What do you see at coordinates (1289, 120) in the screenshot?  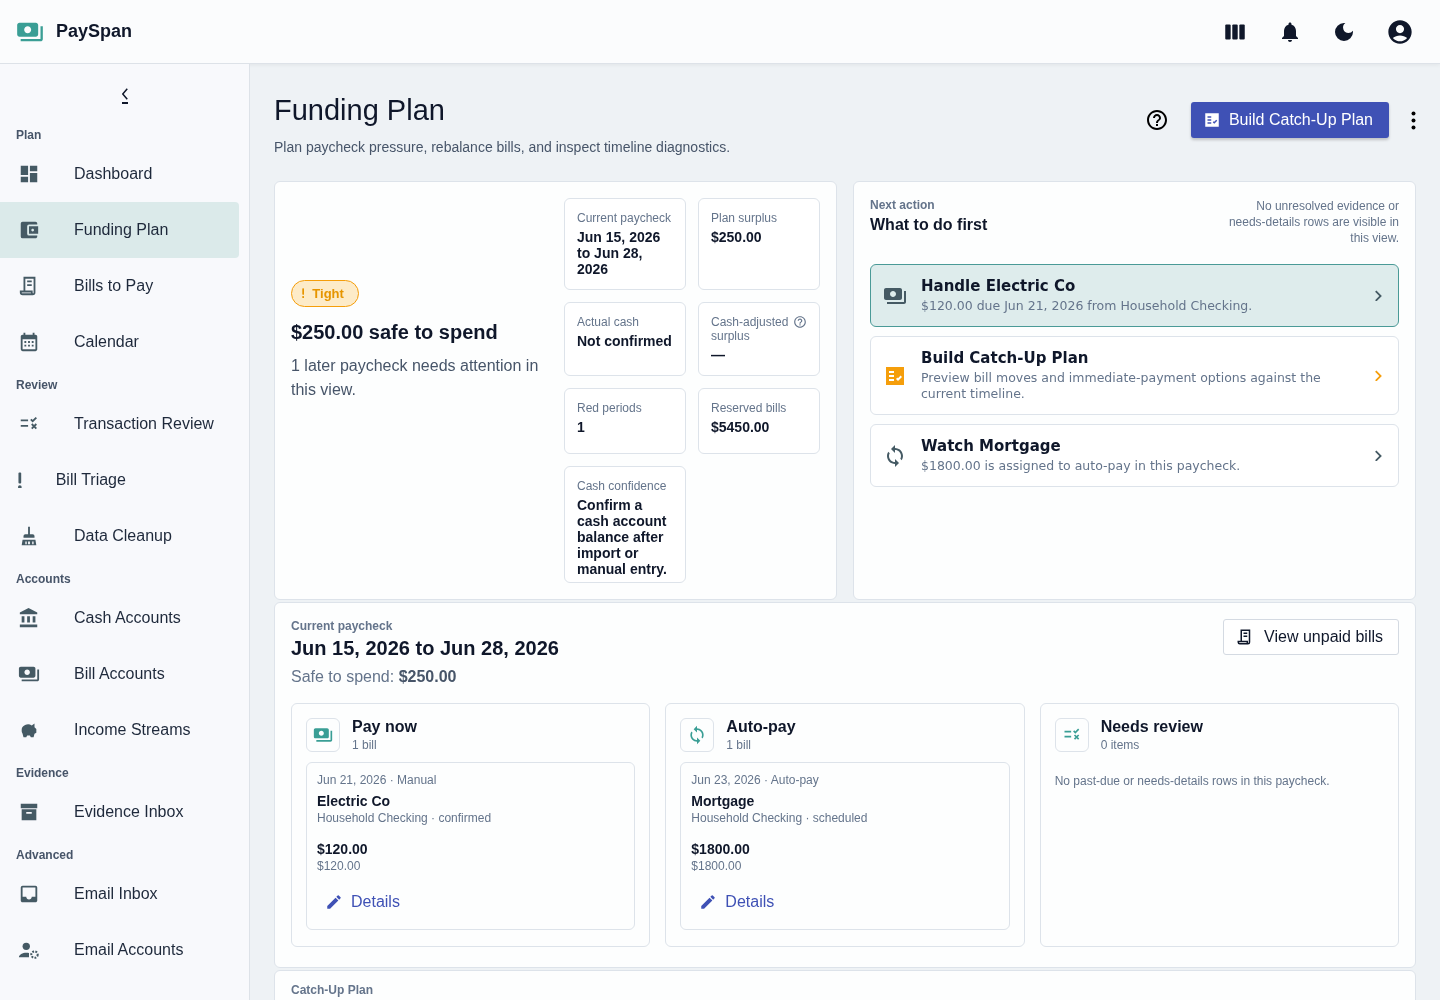 I see `build-plan-button: Build Catch-Up Plan` at bounding box center [1289, 120].